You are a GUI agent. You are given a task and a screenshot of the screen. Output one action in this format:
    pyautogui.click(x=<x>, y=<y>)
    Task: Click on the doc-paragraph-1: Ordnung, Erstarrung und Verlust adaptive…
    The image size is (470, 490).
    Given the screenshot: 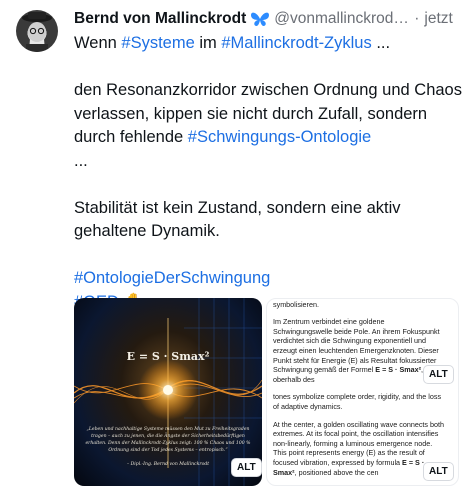 What is the action you would take?
    pyautogui.click(x=296, y=304)
    